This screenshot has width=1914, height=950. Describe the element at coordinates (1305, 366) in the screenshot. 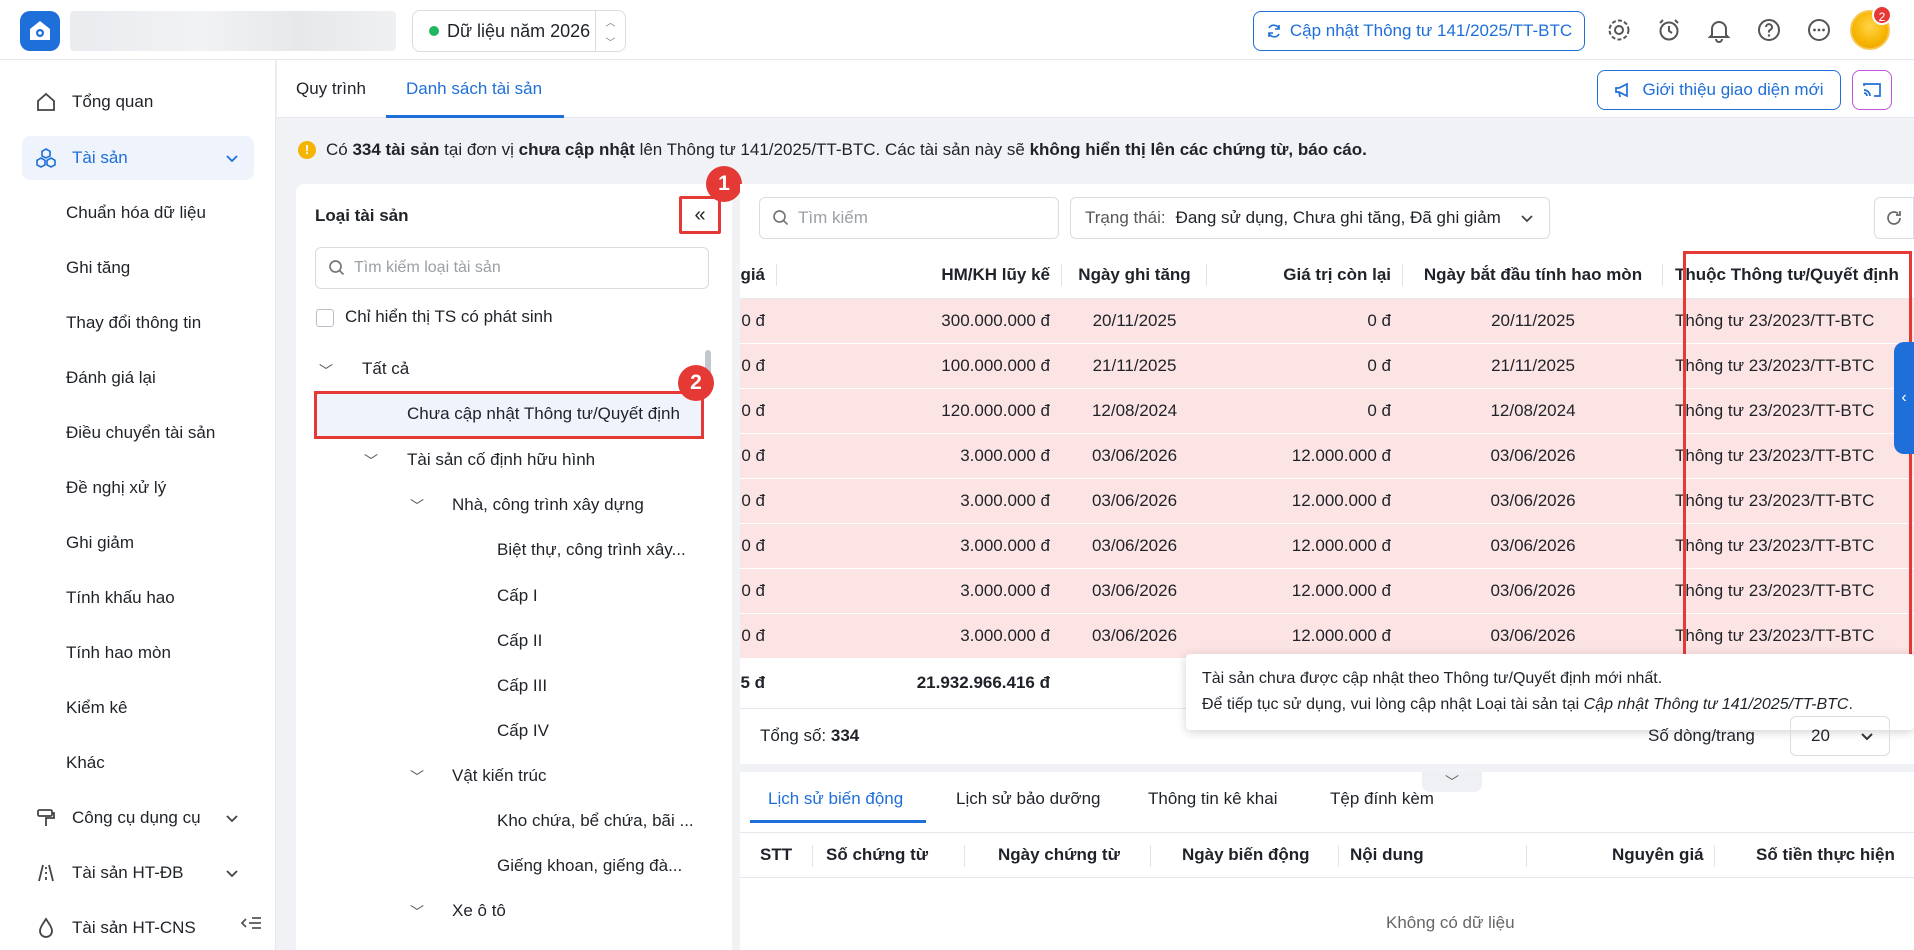

I see `cell-remaining-value: 0 đ` at that location.